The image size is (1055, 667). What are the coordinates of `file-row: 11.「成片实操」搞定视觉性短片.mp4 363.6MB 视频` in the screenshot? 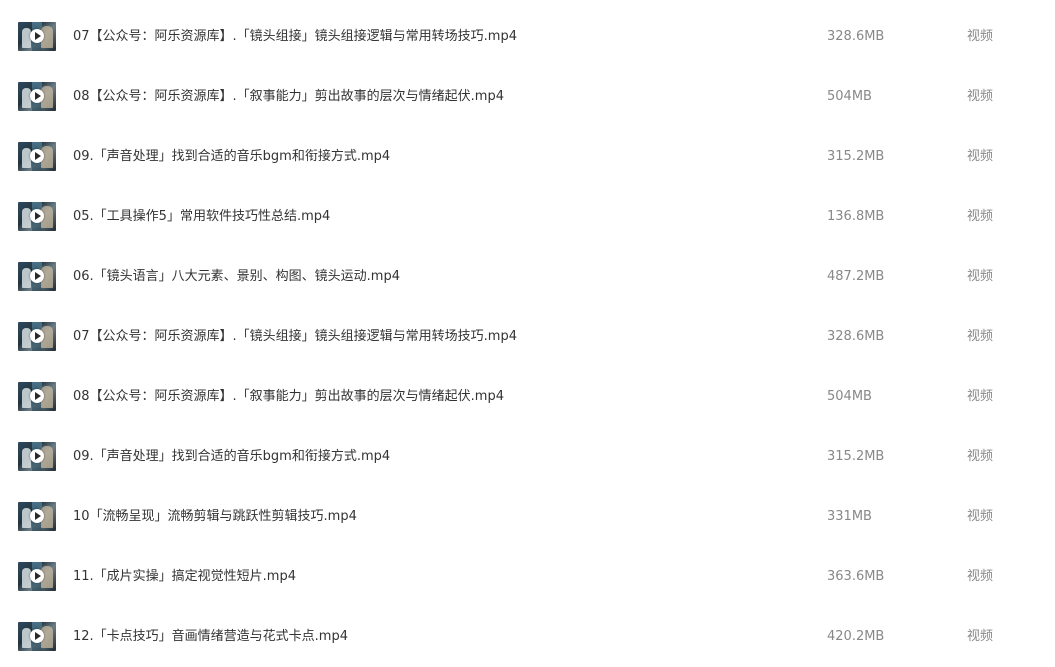 It's located at (527, 577).